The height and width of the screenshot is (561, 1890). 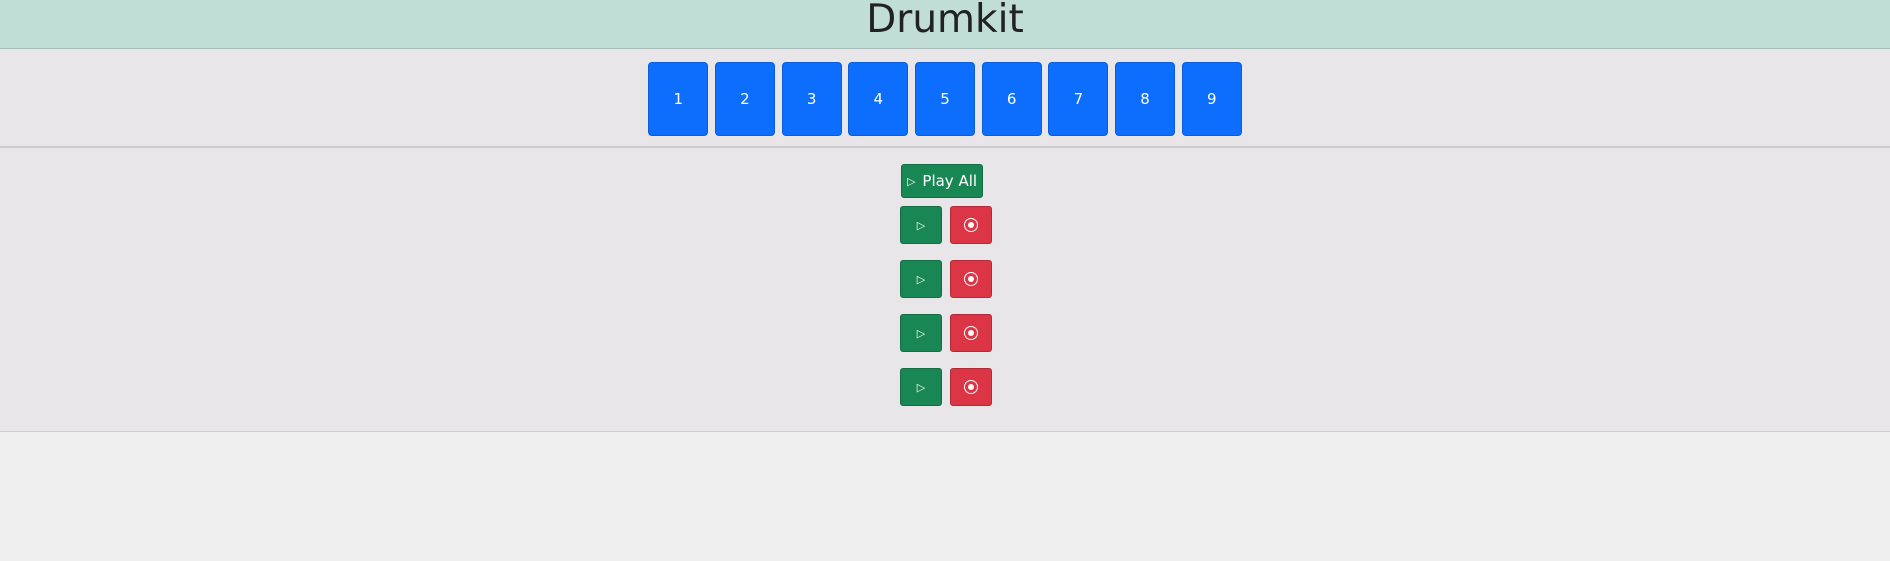 What do you see at coordinates (878, 99) in the screenshot?
I see `drum-pad-4: 4` at bounding box center [878, 99].